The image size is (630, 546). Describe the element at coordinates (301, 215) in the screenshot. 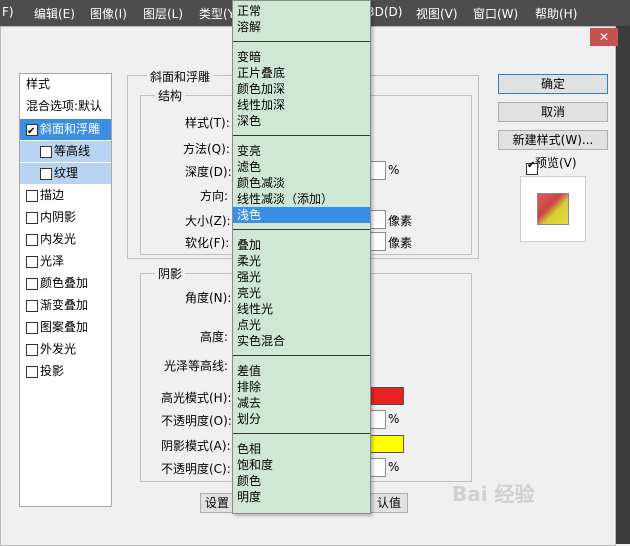

I see `blend-mode-option: 浅色` at that location.